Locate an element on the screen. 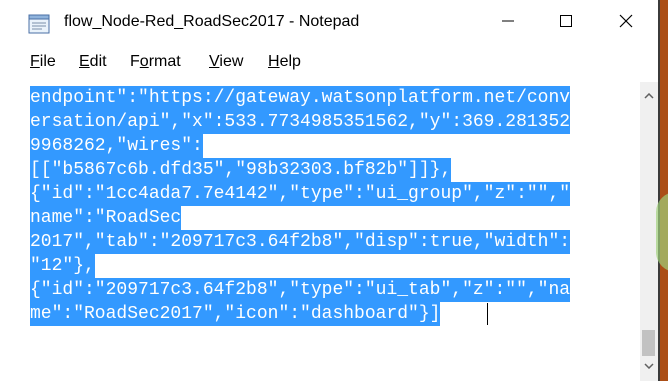  menu-file-accel: F is located at coordinates (35, 61).